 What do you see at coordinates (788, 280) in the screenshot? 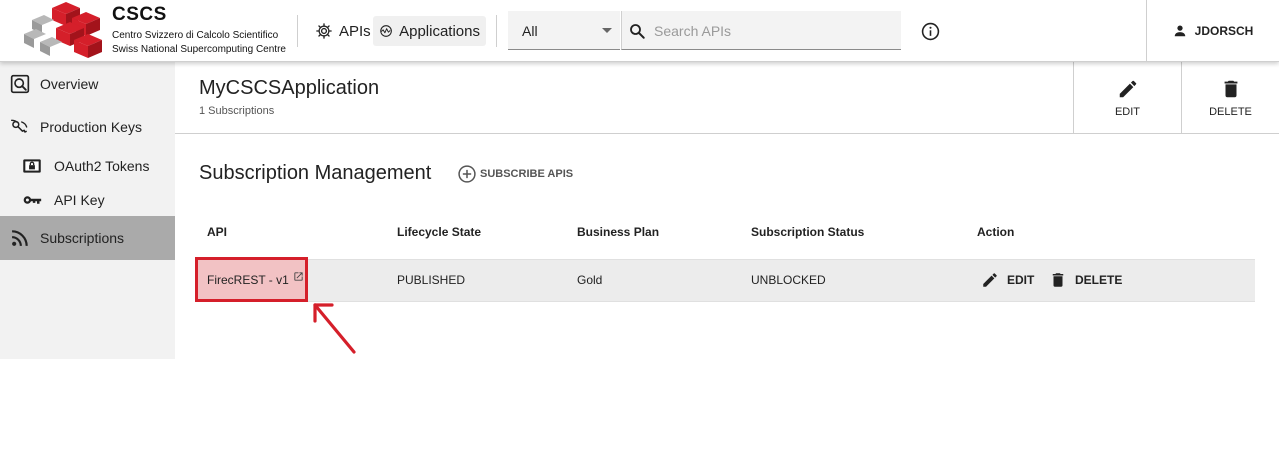
I see `subscription-status: UNBLOCKED` at bounding box center [788, 280].